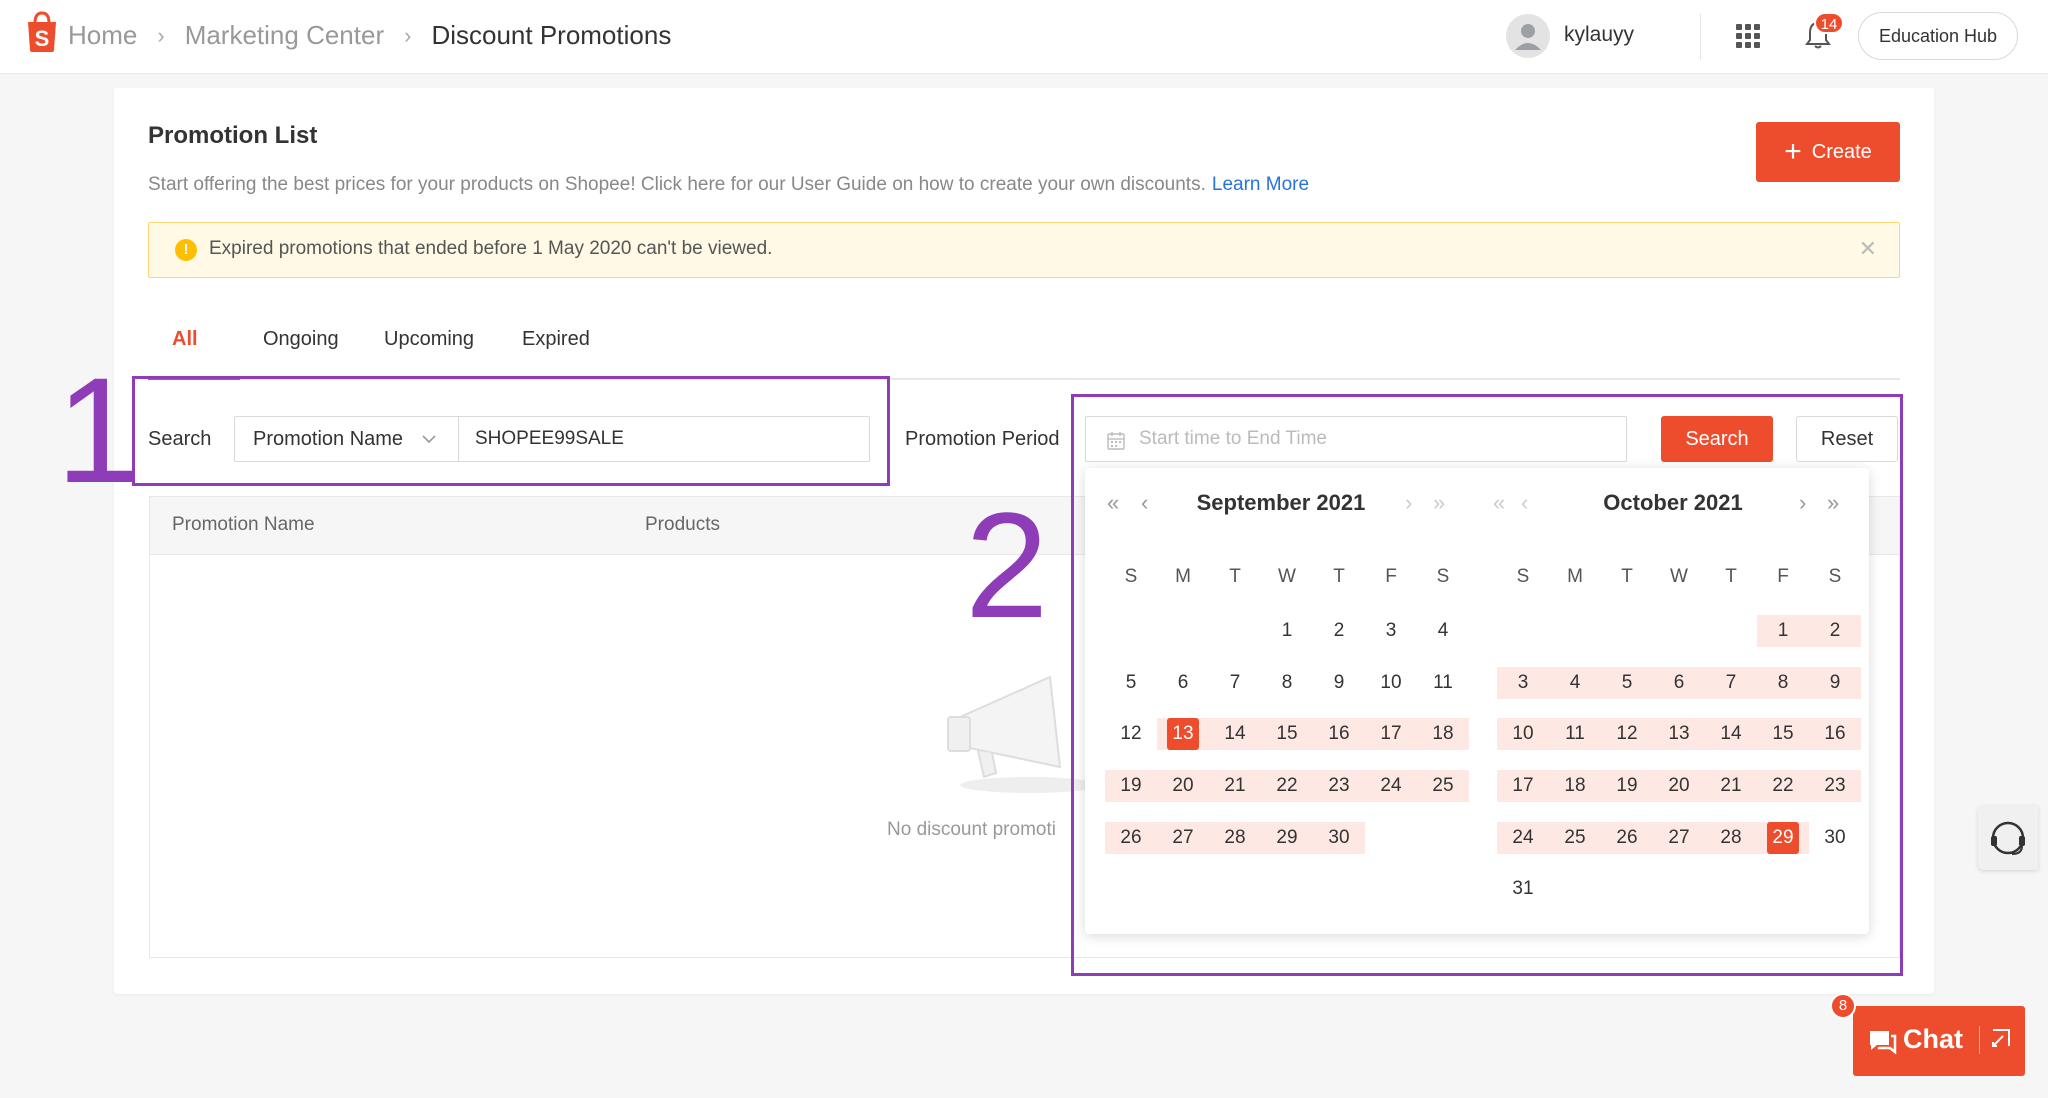  What do you see at coordinates (1868, 249) in the screenshot?
I see `close-icon: ✕` at bounding box center [1868, 249].